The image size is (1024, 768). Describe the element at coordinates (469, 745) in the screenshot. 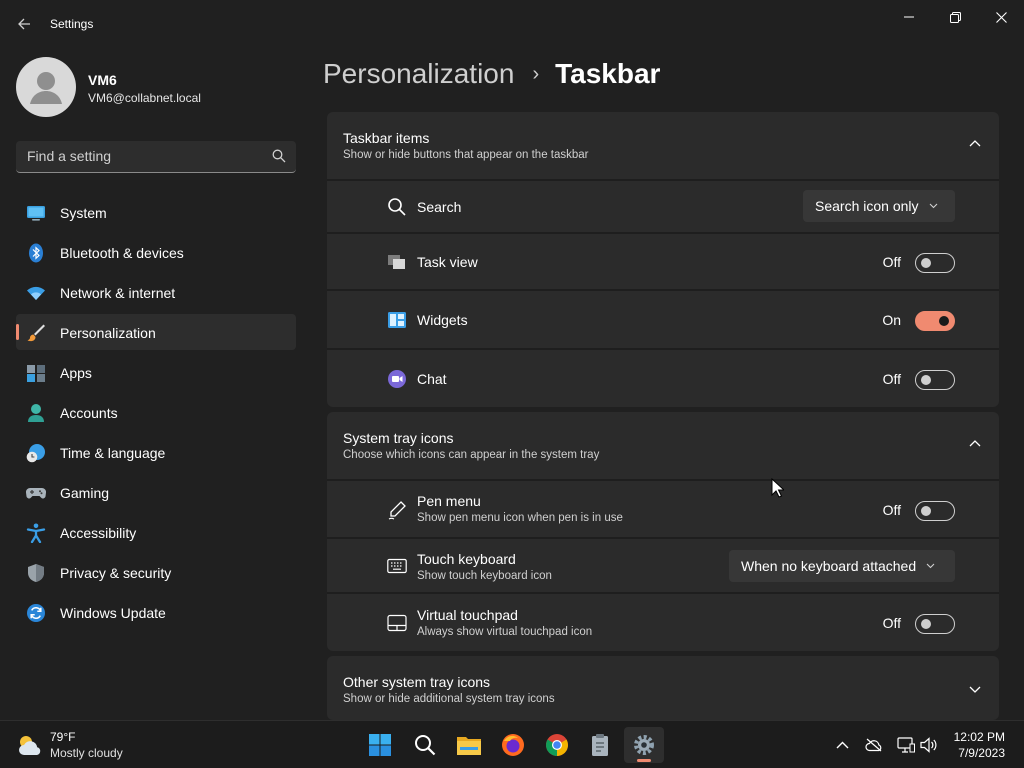

I see `file-explorer-button` at that location.